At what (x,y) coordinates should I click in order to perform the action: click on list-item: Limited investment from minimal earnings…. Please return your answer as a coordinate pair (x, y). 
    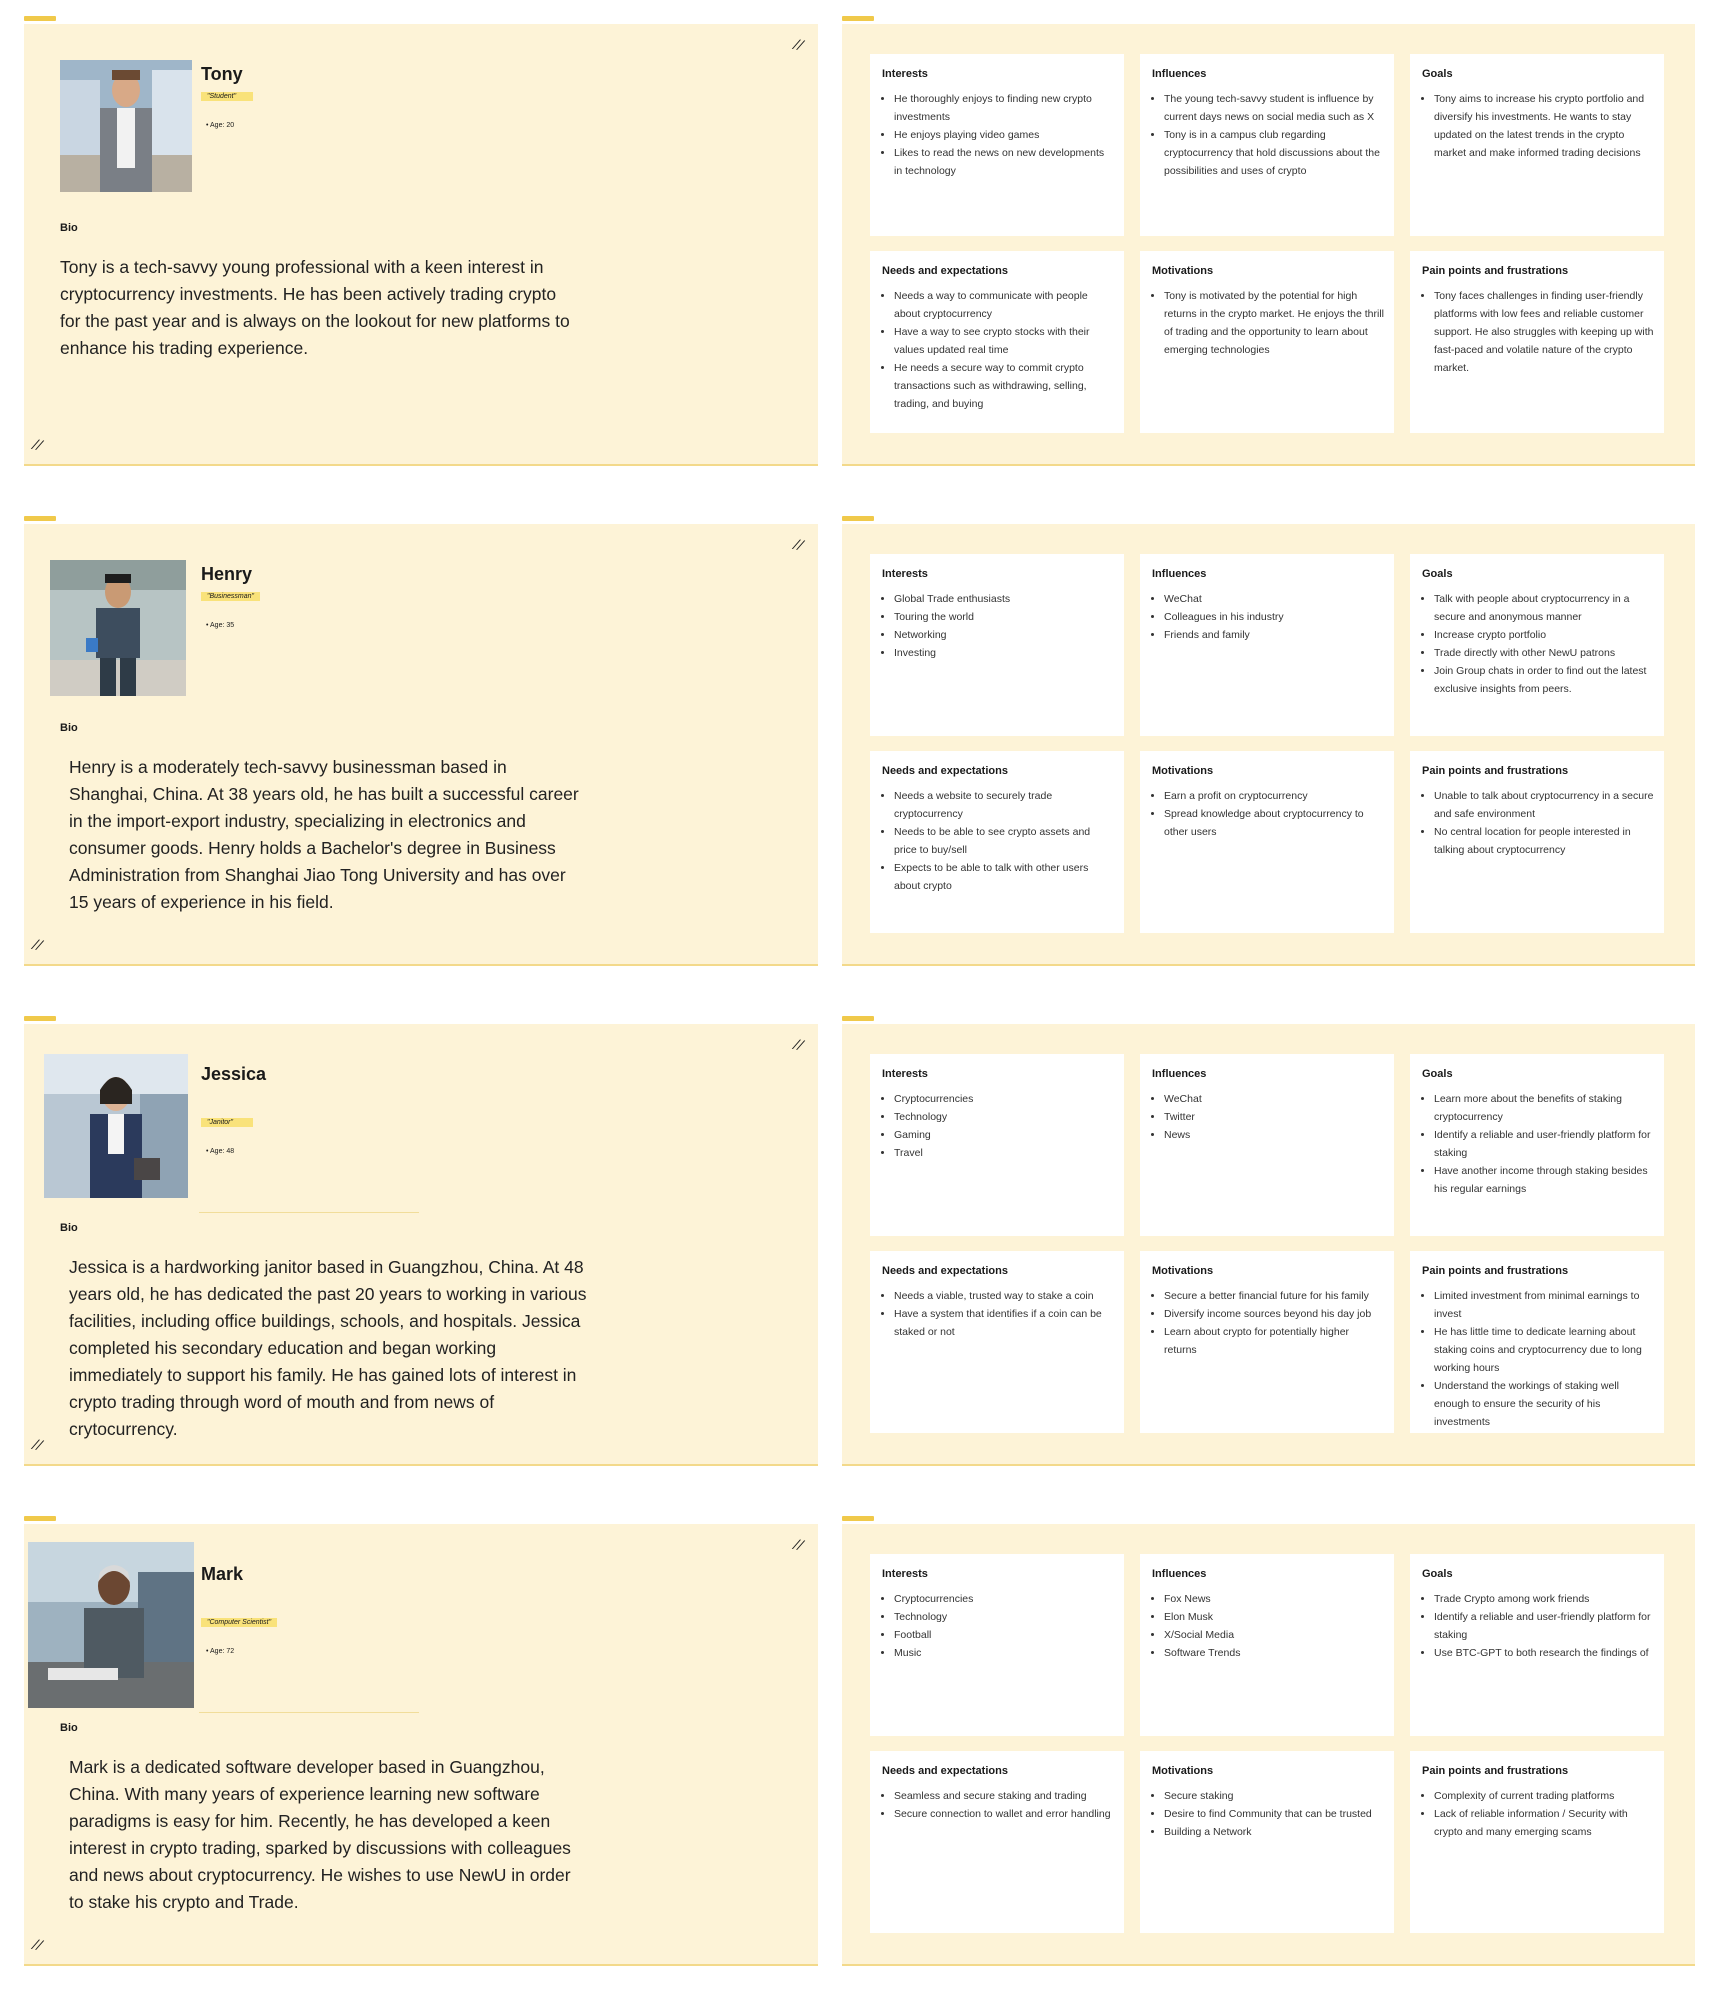
    Looking at the image, I should click on (1544, 1305).